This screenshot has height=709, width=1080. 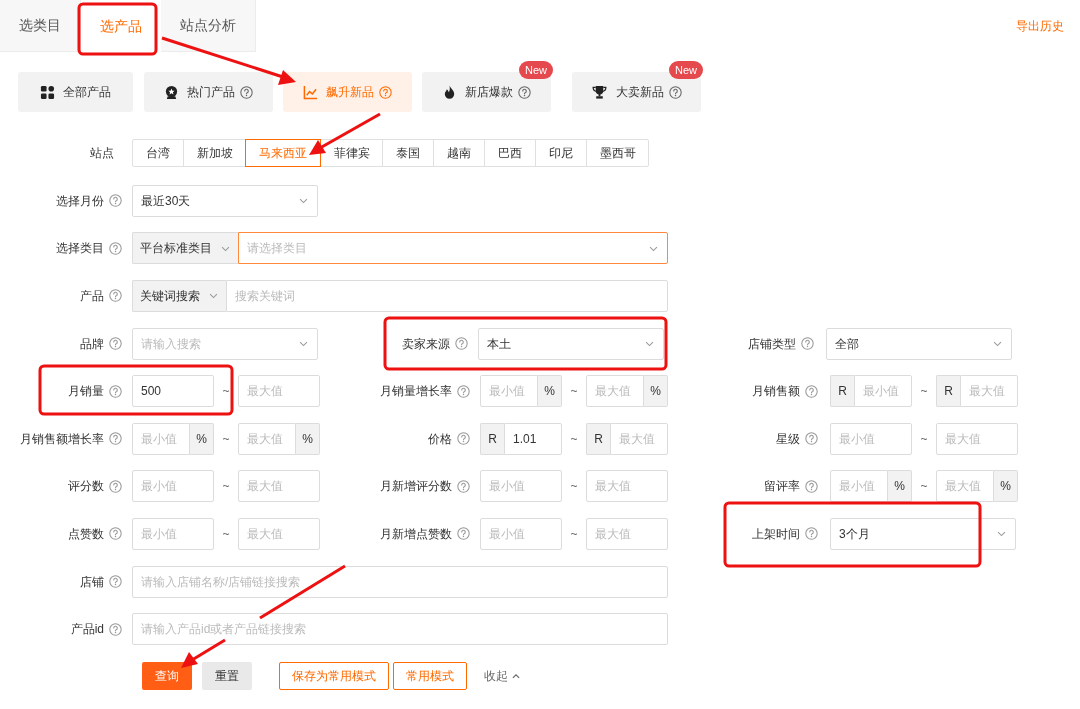 I want to click on grid-icon, so click(x=47, y=92).